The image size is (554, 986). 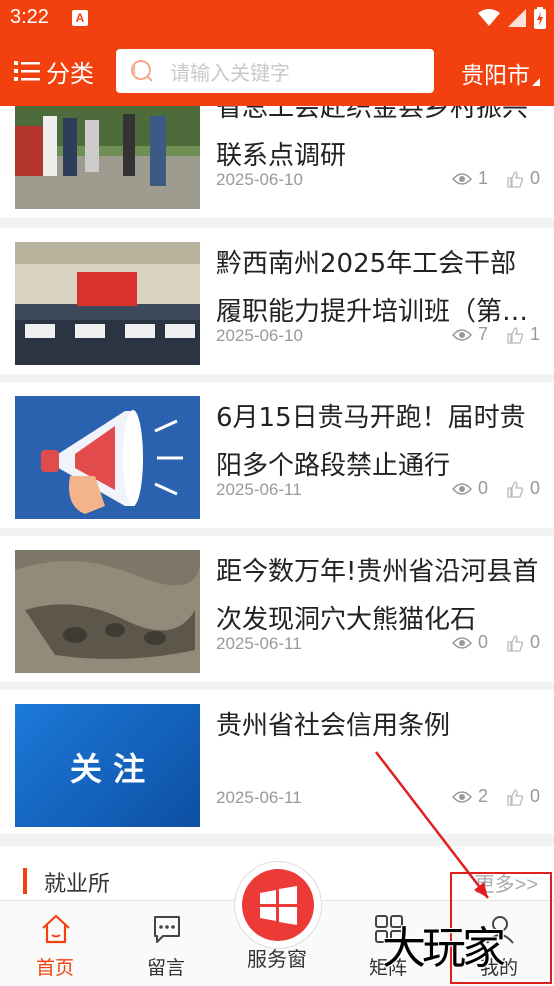 I want to click on watermark: 大玩家, so click(x=444, y=948).